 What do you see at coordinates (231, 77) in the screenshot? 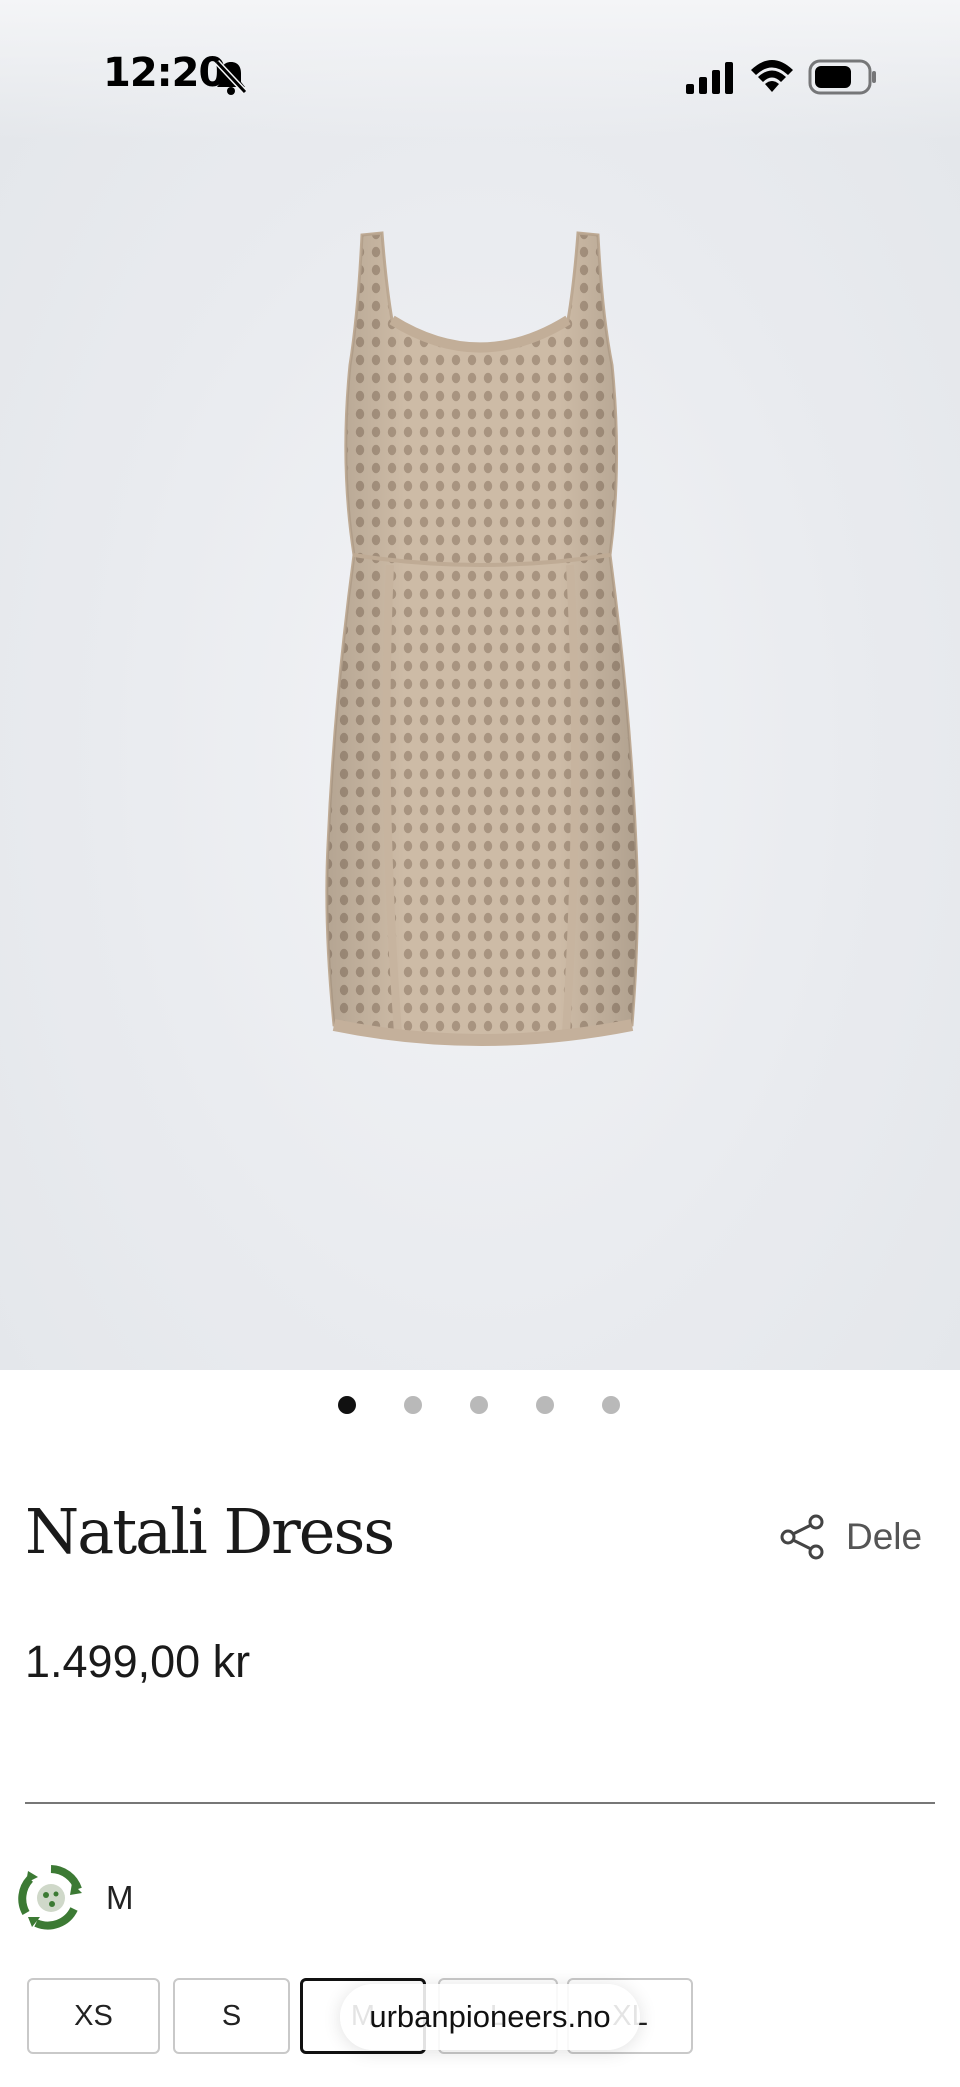
I see `bell-slash-icon` at bounding box center [231, 77].